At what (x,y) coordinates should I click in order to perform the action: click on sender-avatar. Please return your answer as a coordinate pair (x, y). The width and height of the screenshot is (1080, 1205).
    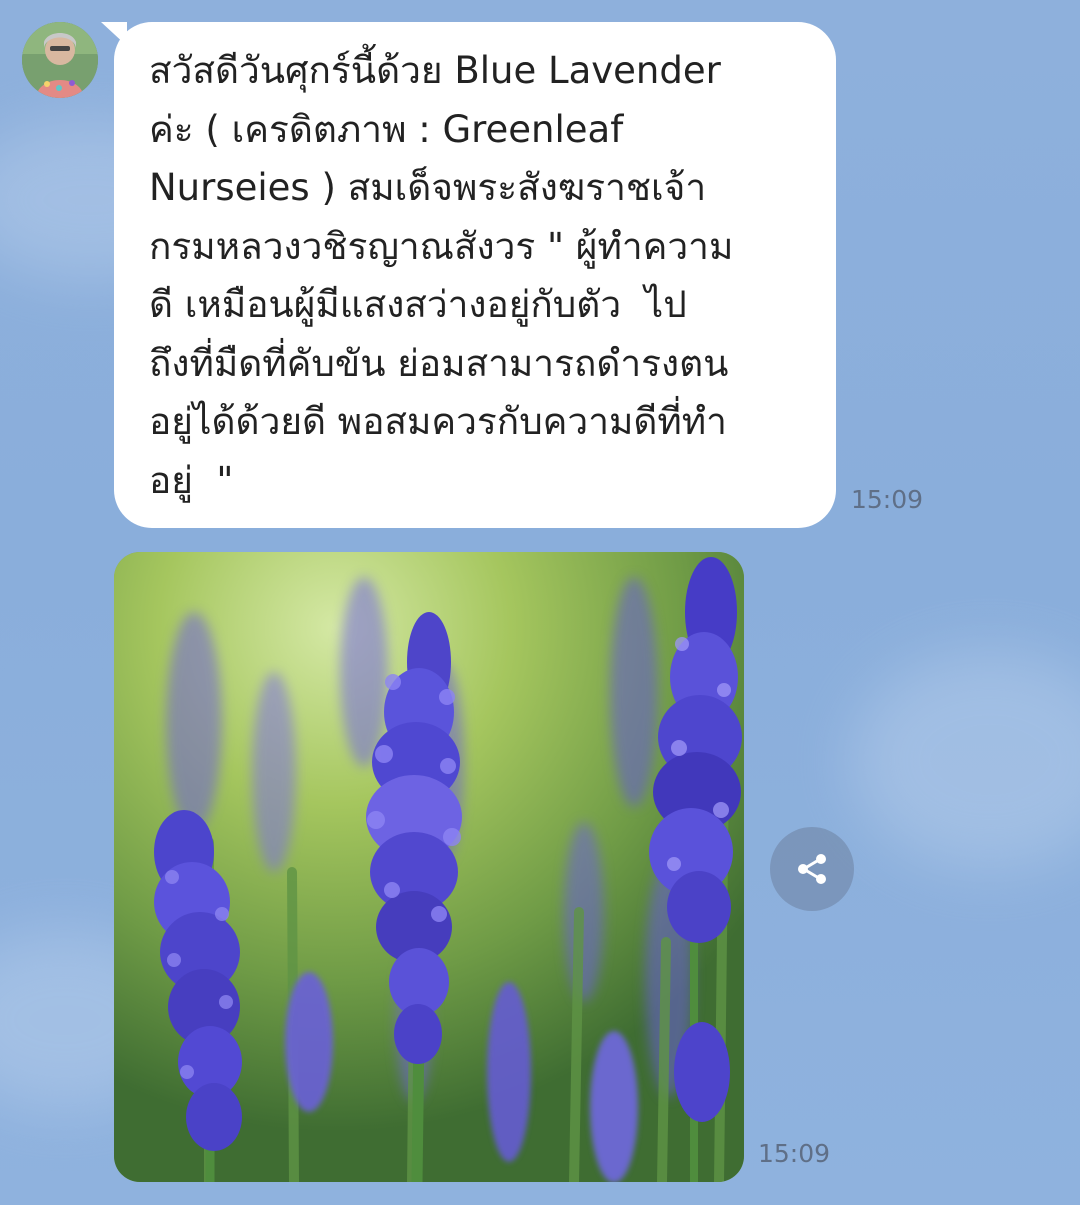
    Looking at the image, I should click on (60, 60).